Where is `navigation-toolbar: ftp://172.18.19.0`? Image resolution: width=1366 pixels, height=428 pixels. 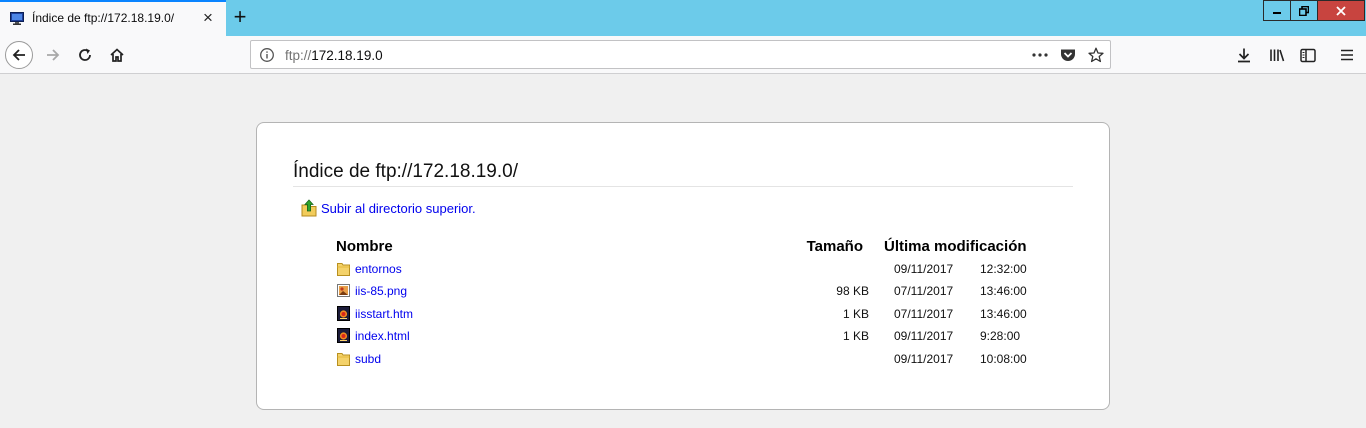 navigation-toolbar: ftp://172.18.19.0 is located at coordinates (683, 55).